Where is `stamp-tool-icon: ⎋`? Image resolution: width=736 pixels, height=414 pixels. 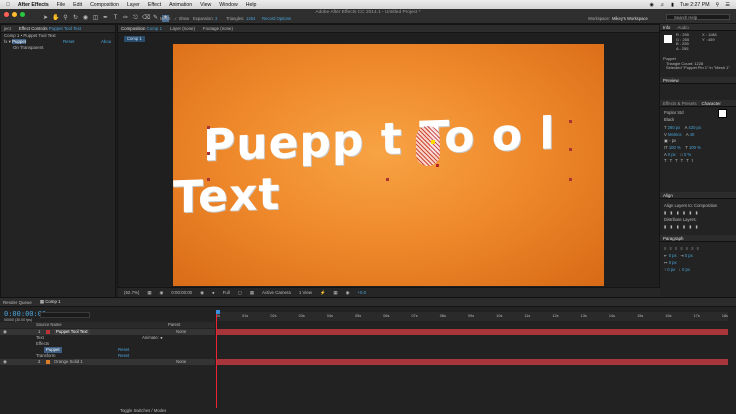
stamp-tool-icon: ⎋ is located at coordinates (135, 18).